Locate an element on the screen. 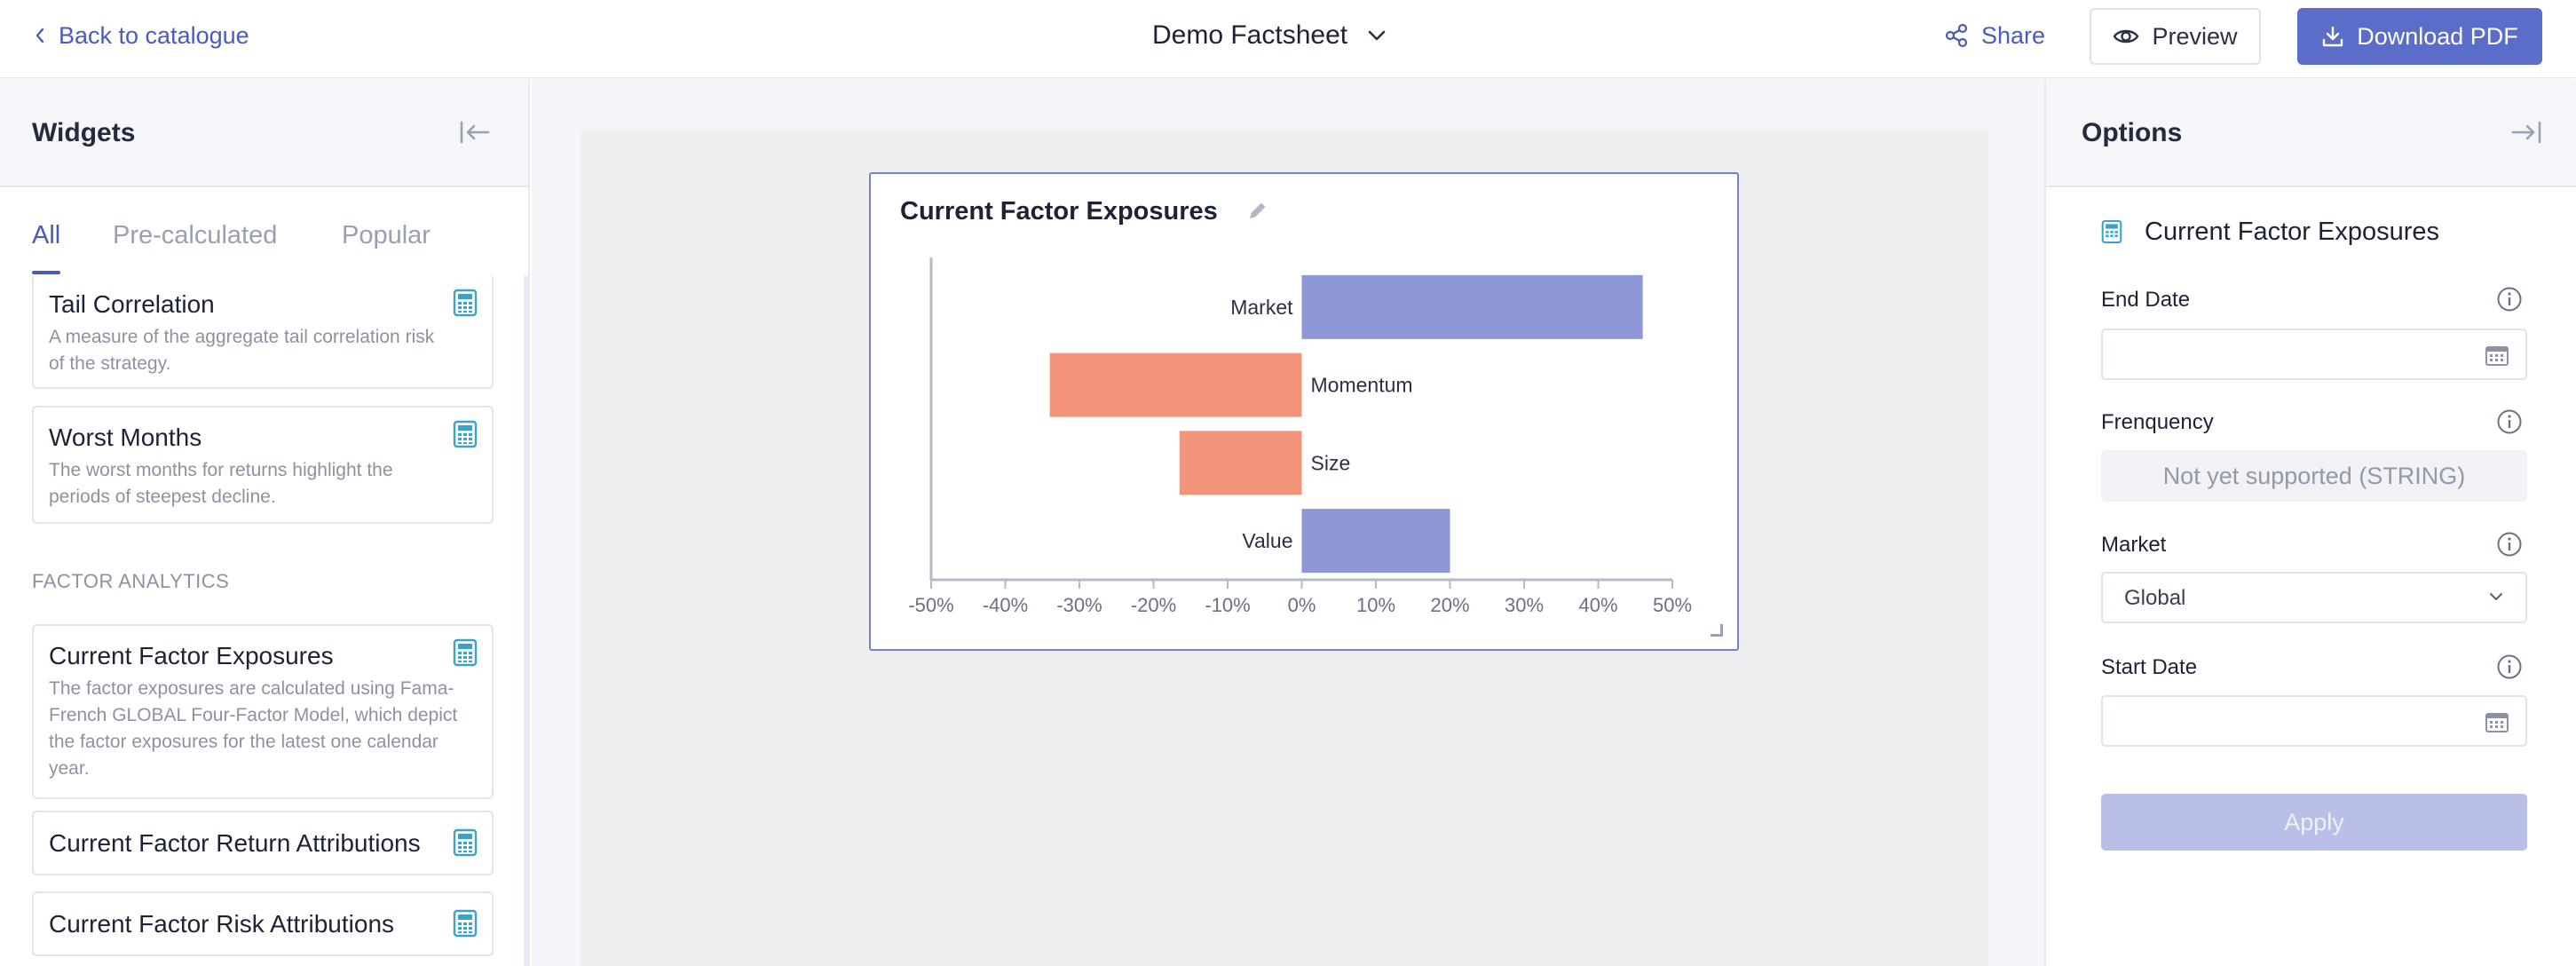 The width and height of the screenshot is (2576, 966). download-pdf-button: Download PDF is located at coordinates (2419, 36).